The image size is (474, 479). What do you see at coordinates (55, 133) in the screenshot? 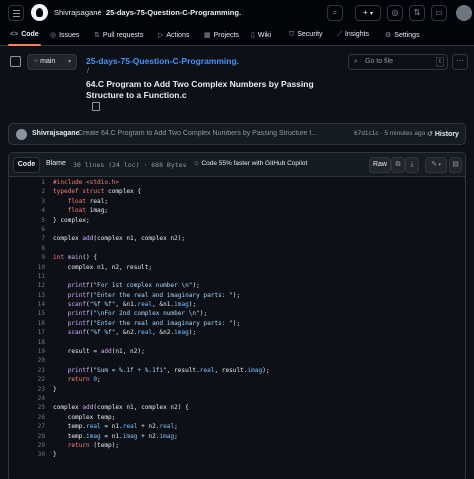
I see `commit-author: Shivrajsagane` at bounding box center [55, 133].